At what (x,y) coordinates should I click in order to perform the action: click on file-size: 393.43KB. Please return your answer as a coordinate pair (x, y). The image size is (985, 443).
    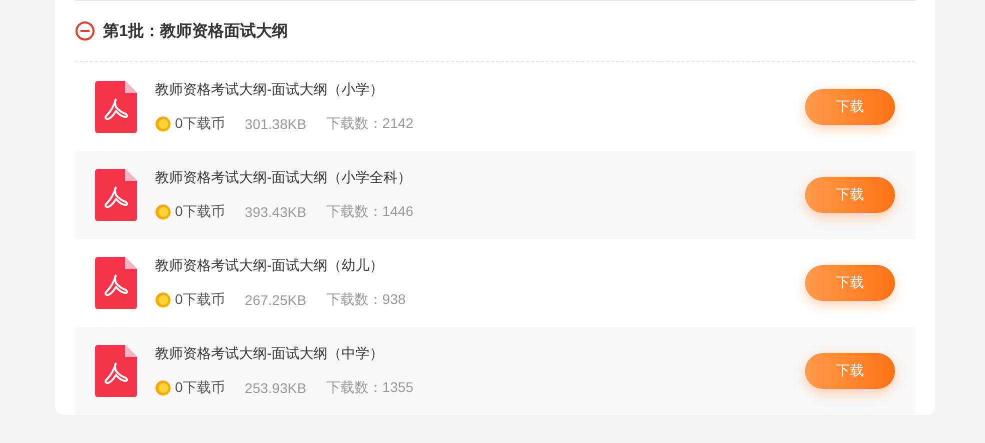
    Looking at the image, I should click on (275, 212).